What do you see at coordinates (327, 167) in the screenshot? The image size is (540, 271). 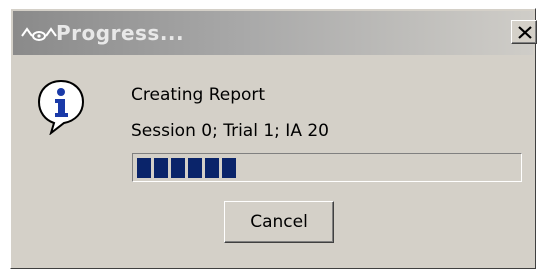 I see `progress-bar` at bounding box center [327, 167].